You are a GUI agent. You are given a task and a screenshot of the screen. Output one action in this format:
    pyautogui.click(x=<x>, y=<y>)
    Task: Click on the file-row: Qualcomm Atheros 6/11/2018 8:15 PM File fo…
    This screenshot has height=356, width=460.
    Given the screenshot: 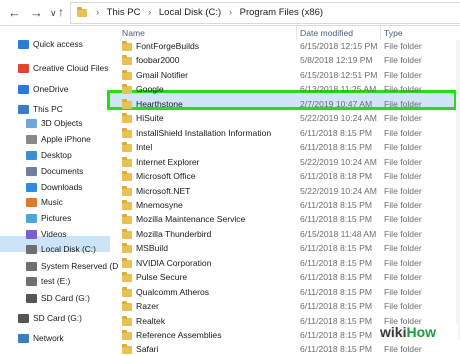 What is the action you would take?
    pyautogui.click(x=287, y=292)
    